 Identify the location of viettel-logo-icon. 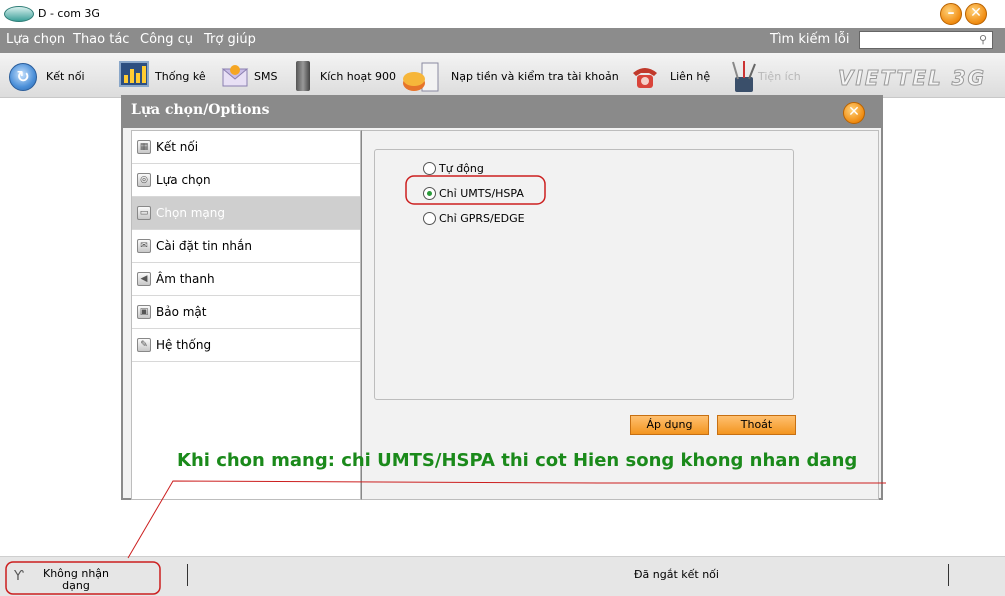
(19, 14).